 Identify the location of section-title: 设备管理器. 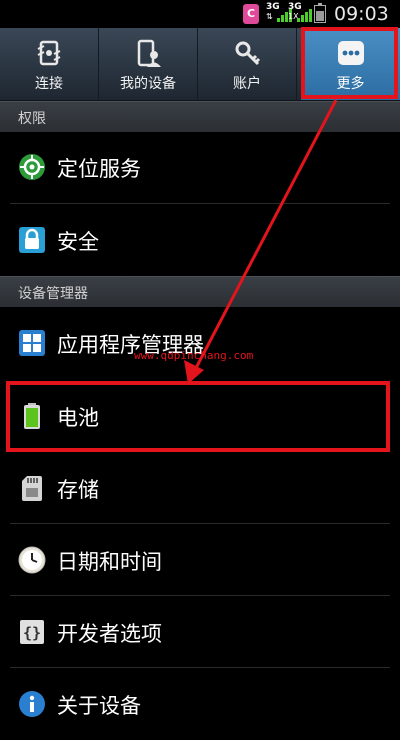
(53, 294).